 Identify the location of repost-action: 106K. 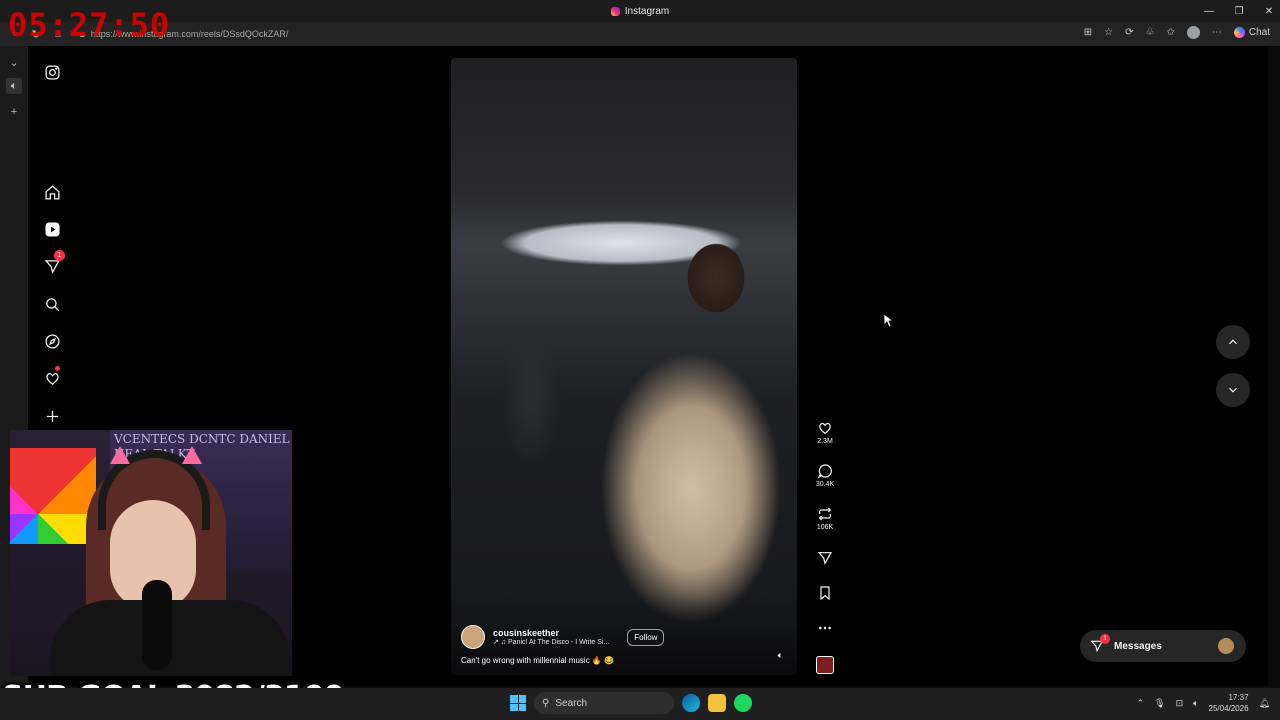
(825, 518).